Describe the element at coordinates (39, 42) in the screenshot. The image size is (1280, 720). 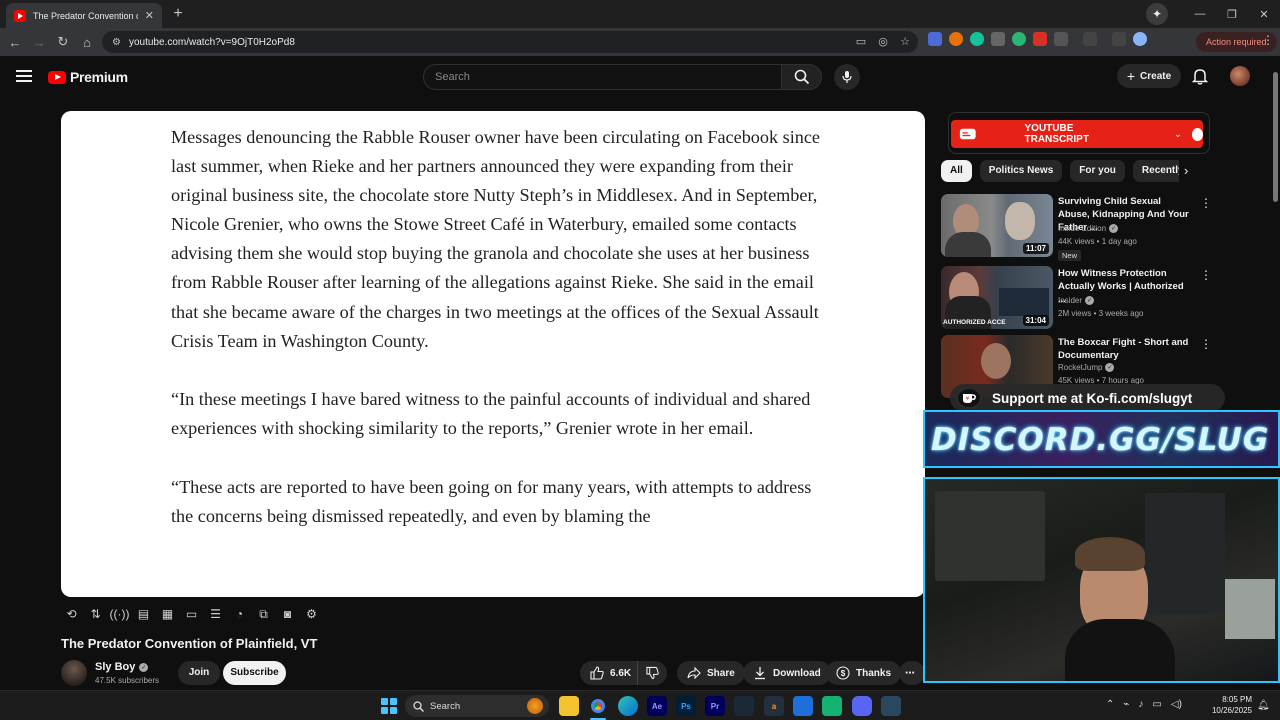
I see `forward-icon: →` at that location.